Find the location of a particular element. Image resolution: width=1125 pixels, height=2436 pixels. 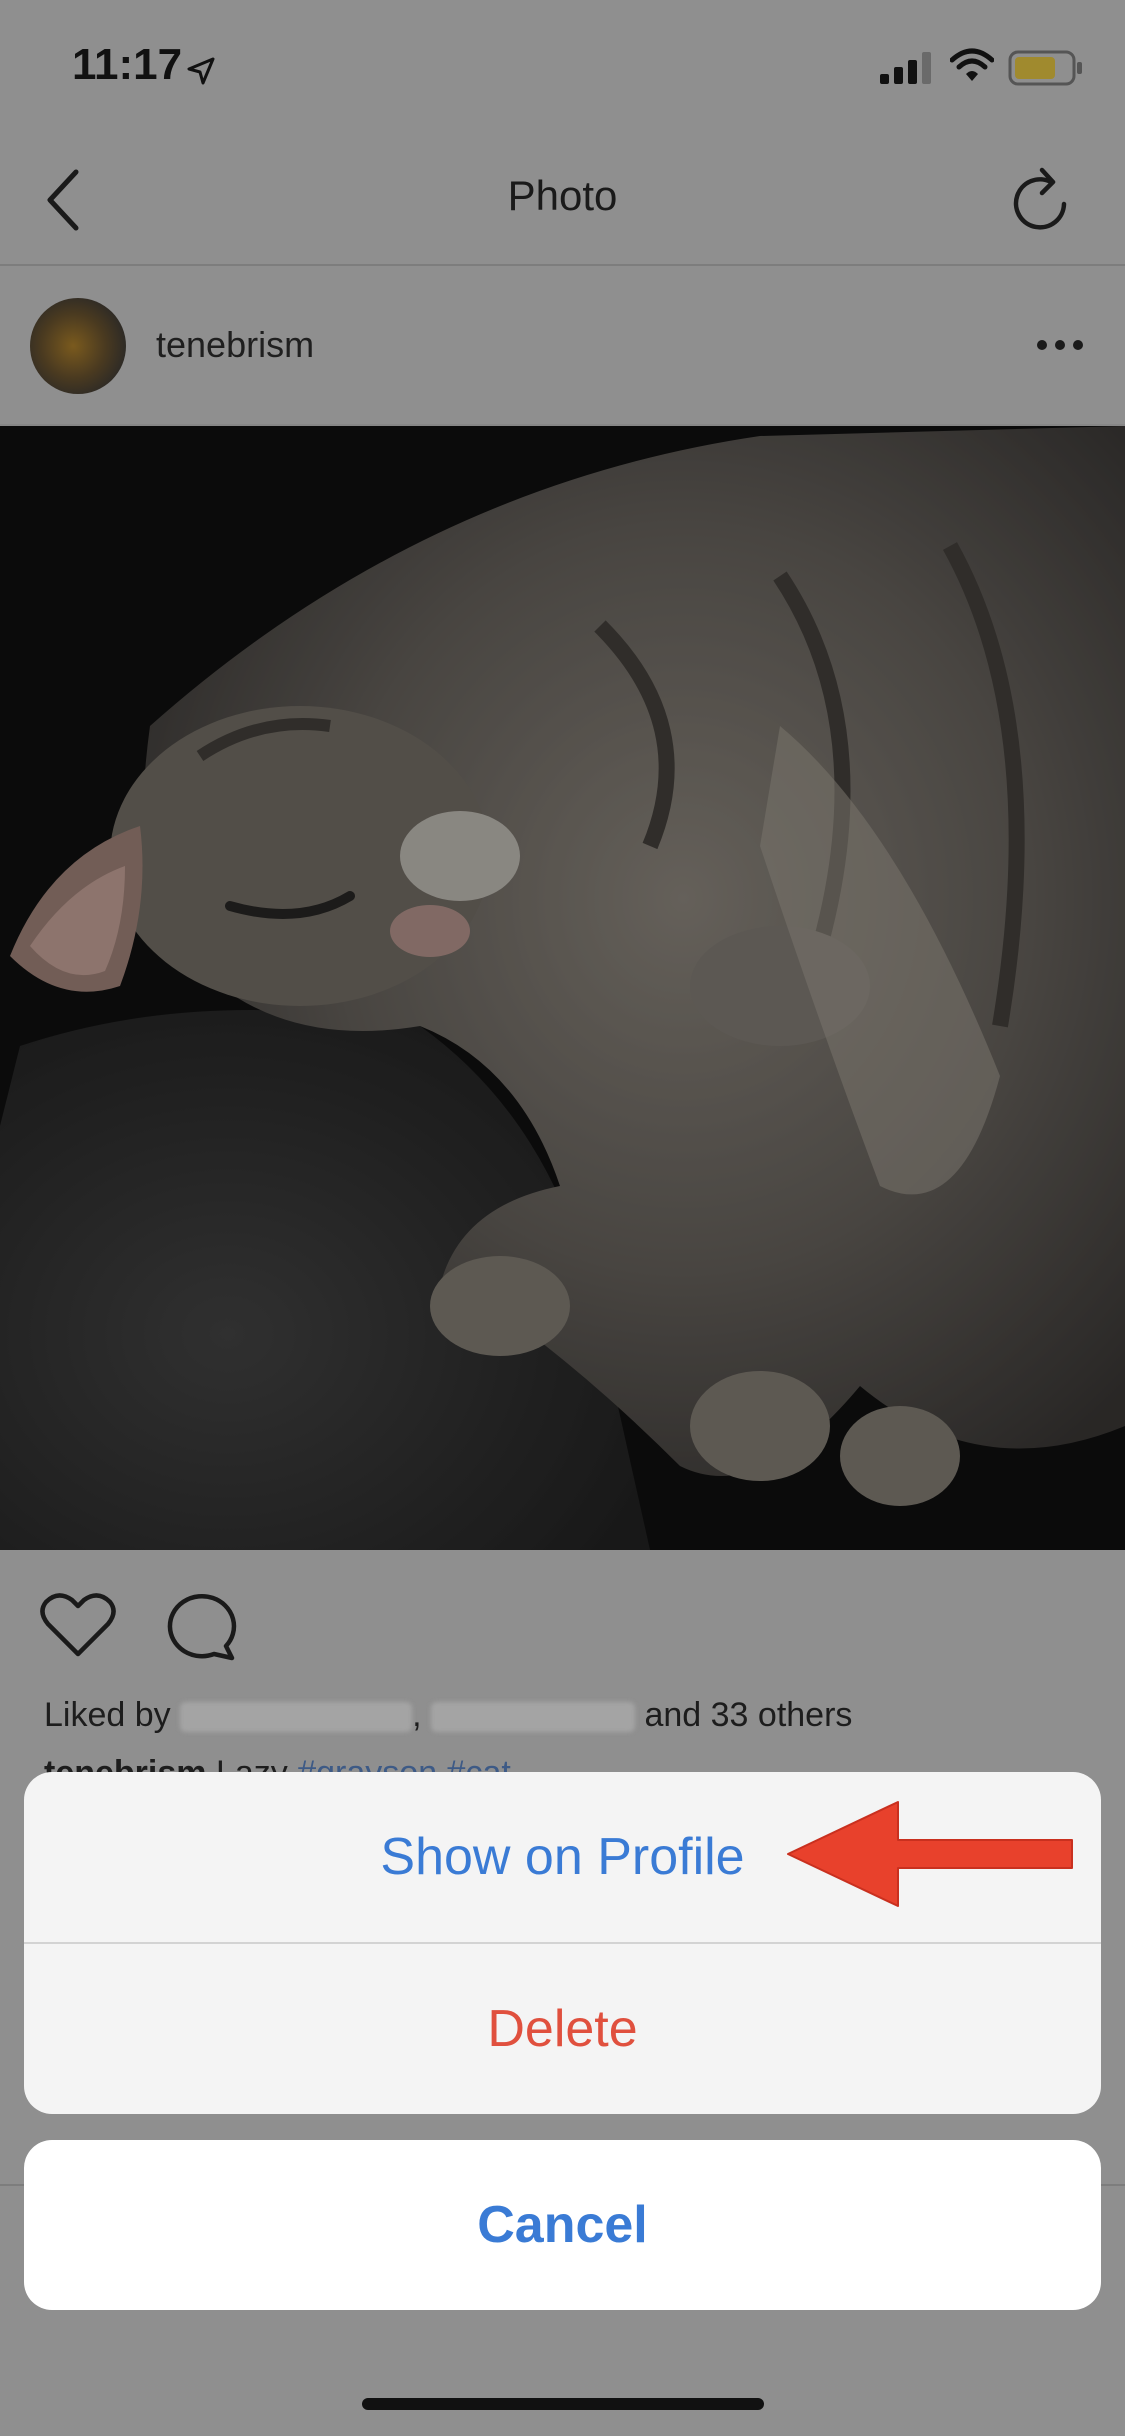

likes-summary: Liked by , and 33 others is located at coordinates (448, 1715).